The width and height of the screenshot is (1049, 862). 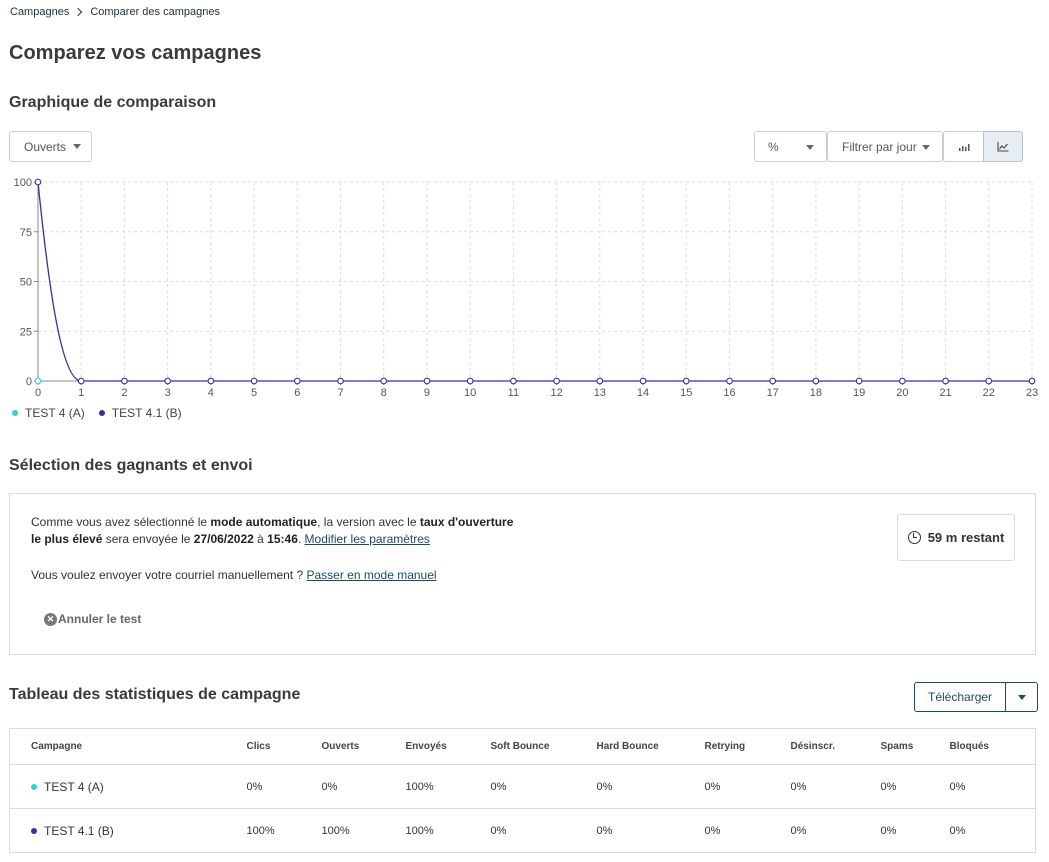 What do you see at coordinates (79, 831) in the screenshot?
I see `campaign-name: TEST 4.1 (B)` at bounding box center [79, 831].